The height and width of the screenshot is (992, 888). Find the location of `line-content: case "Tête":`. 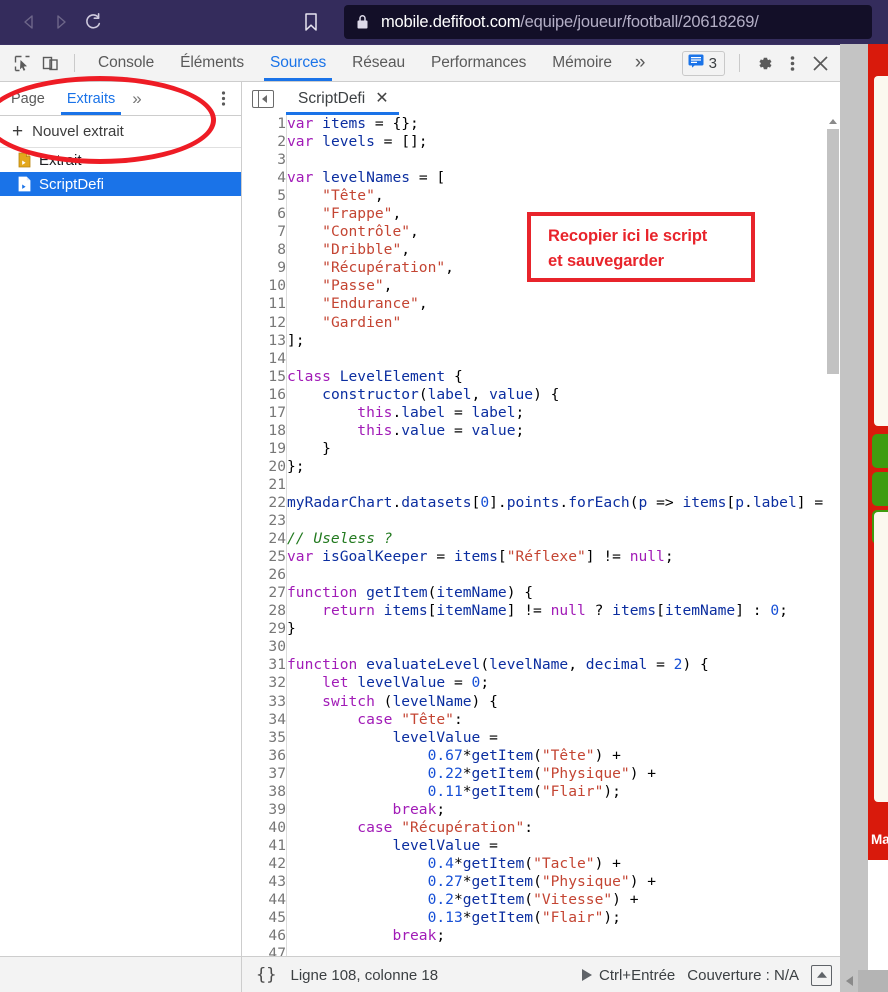

line-content: case "Tête": is located at coordinates (557, 720).